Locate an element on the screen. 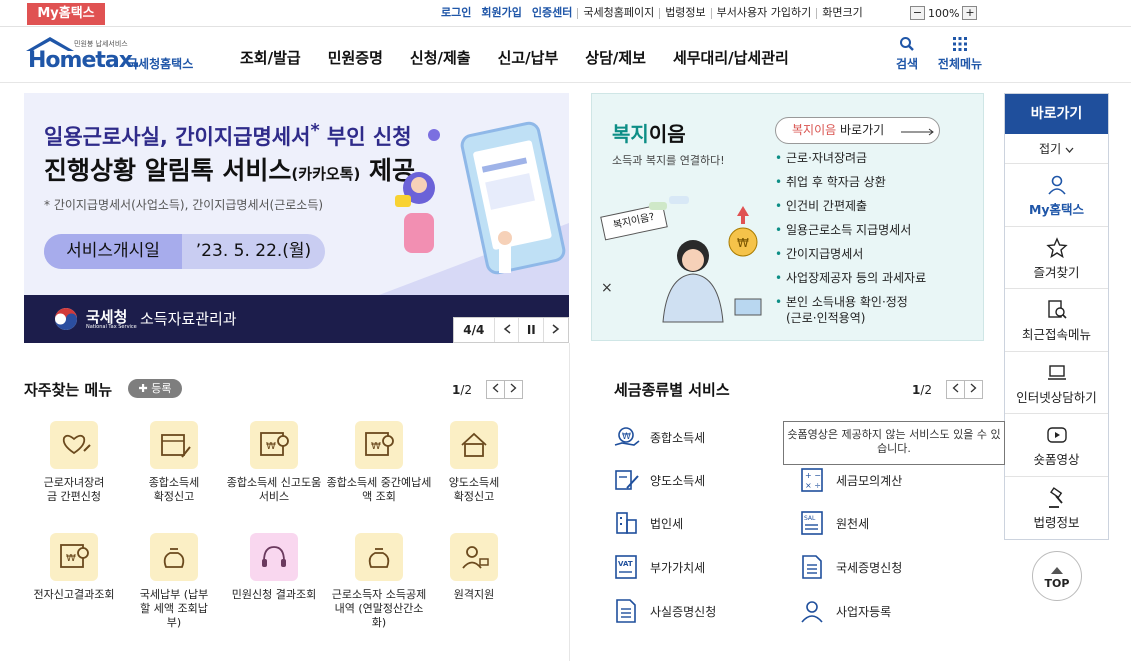  tile-filing-help: ₩ 종합소득세 신고도움 서비스 is located at coordinates (274, 462).